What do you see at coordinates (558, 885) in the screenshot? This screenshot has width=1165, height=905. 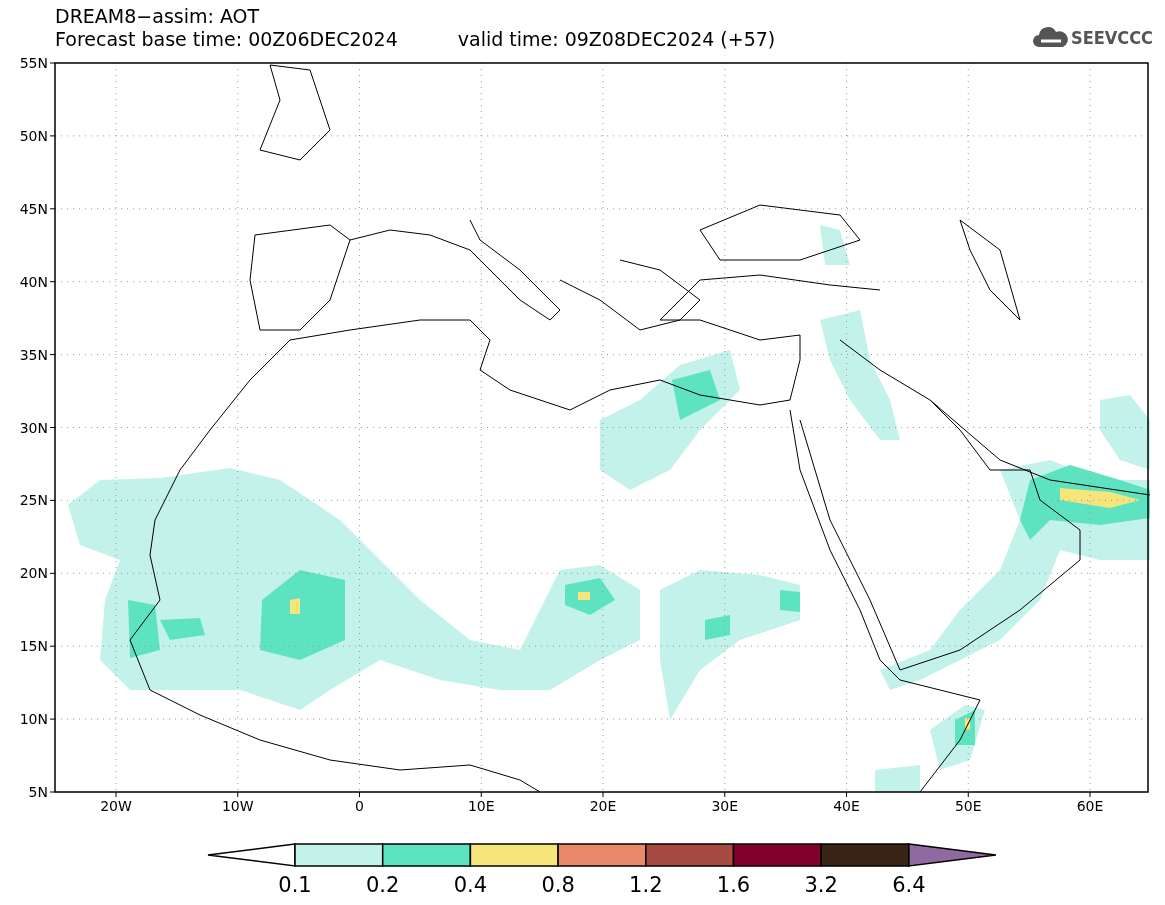 I see `colorbar-label: 0.8` at bounding box center [558, 885].